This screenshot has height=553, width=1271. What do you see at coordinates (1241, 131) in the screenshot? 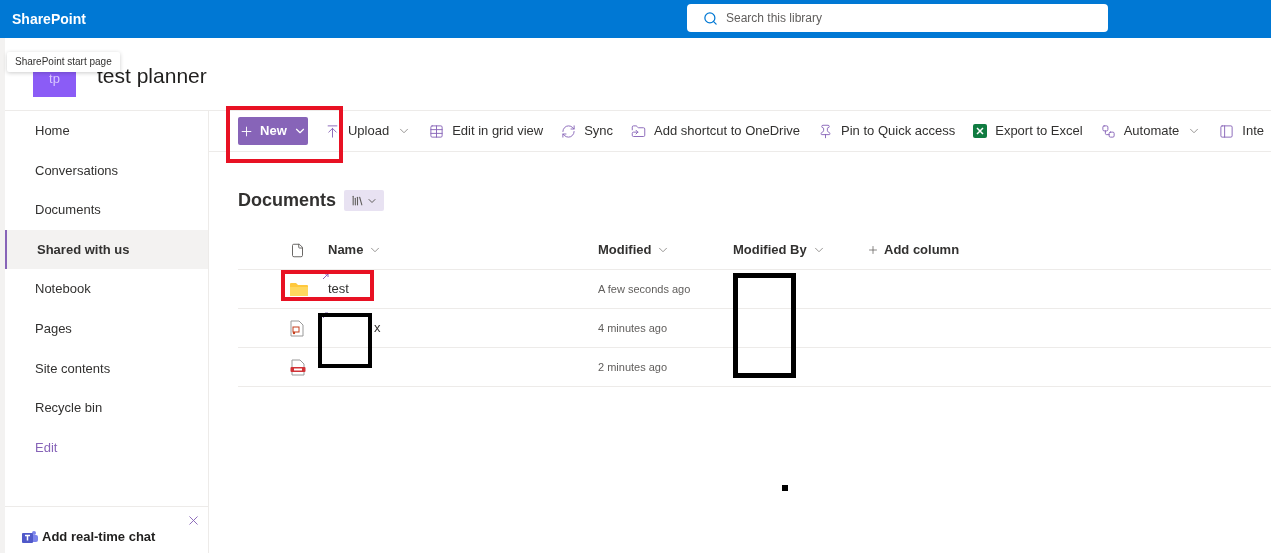
I see `toolbar-button: Inte` at bounding box center [1241, 131].